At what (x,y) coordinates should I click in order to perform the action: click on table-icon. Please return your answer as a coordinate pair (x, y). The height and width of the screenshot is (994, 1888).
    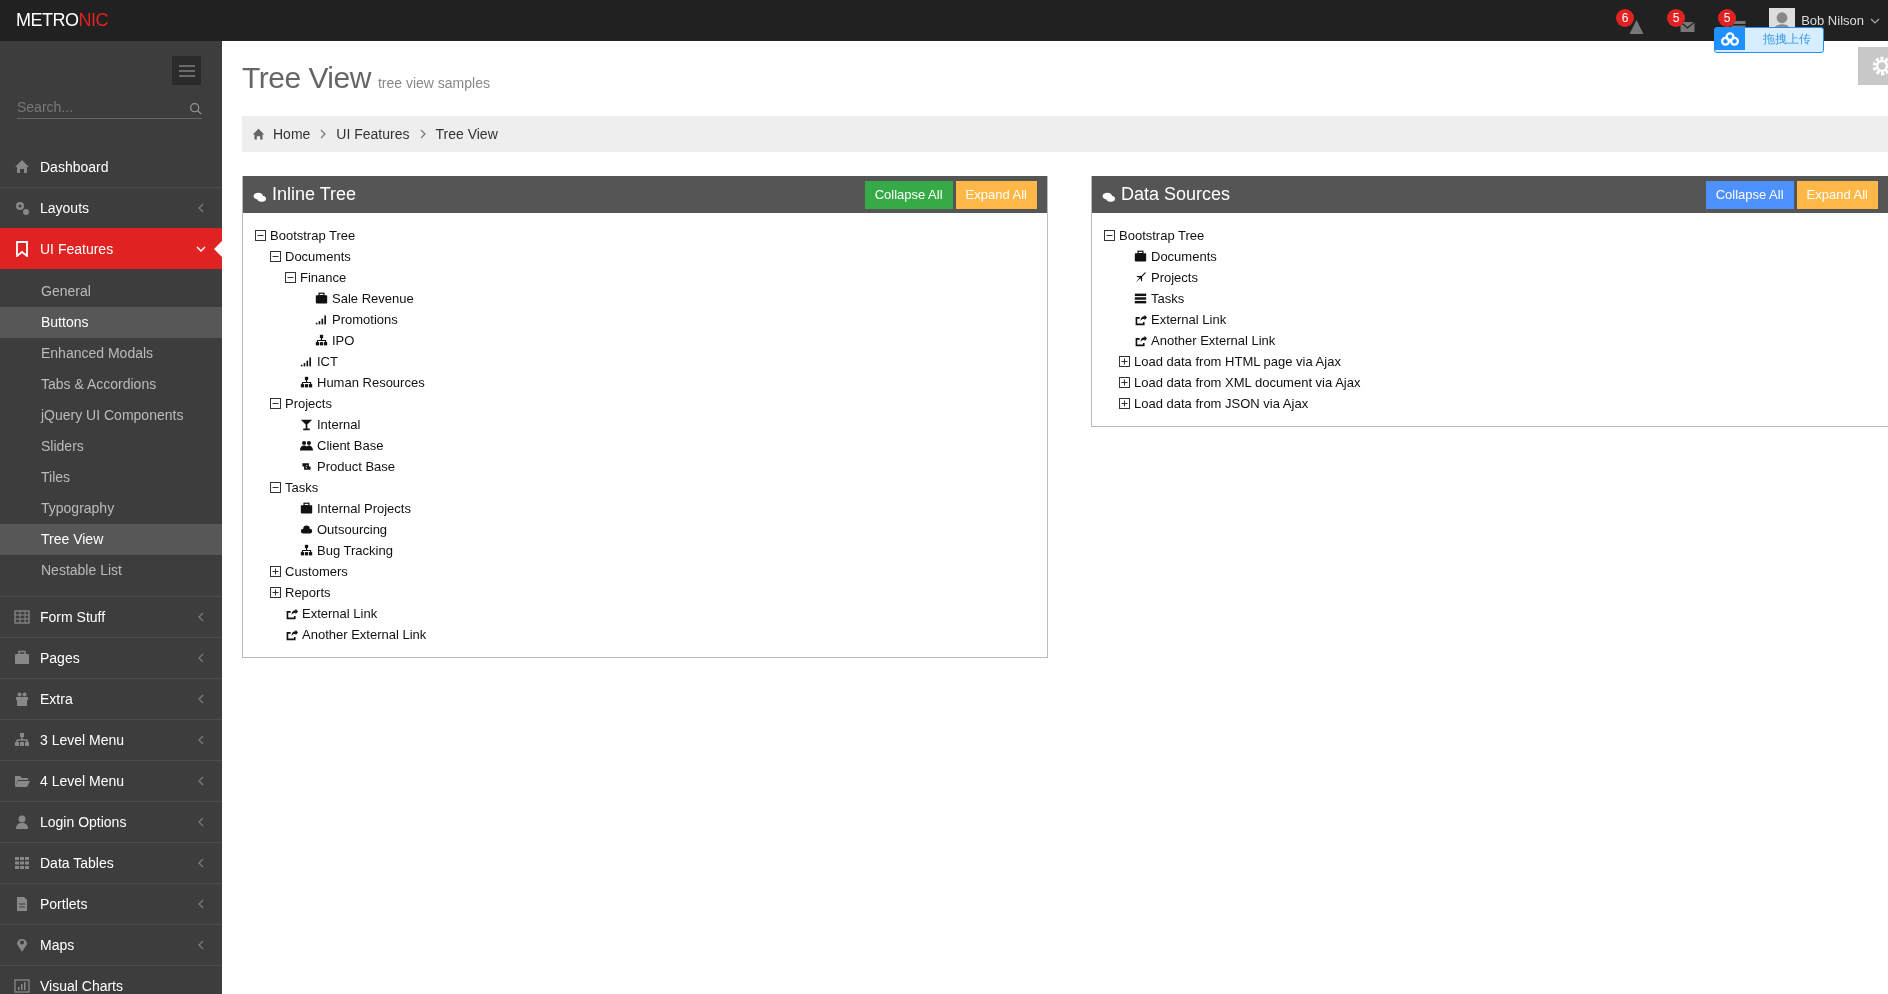
    Looking at the image, I should click on (22, 617).